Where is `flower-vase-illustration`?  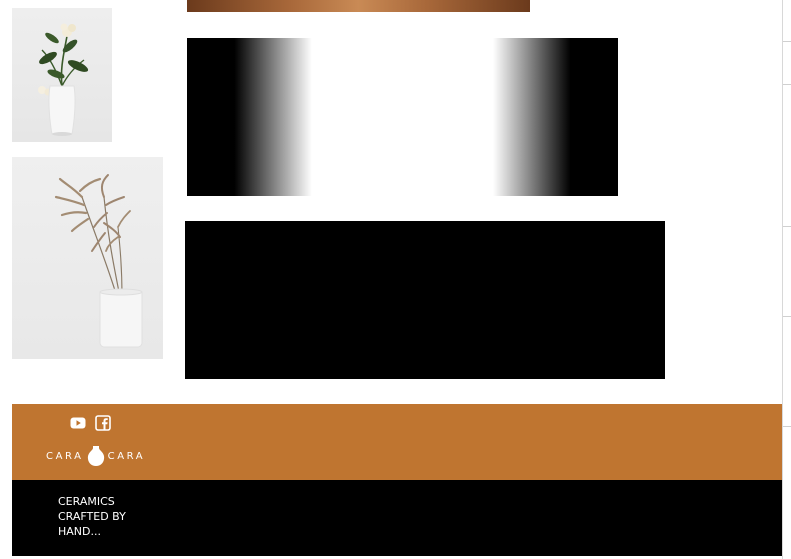
flower-vase-illustration is located at coordinates (63, 79).